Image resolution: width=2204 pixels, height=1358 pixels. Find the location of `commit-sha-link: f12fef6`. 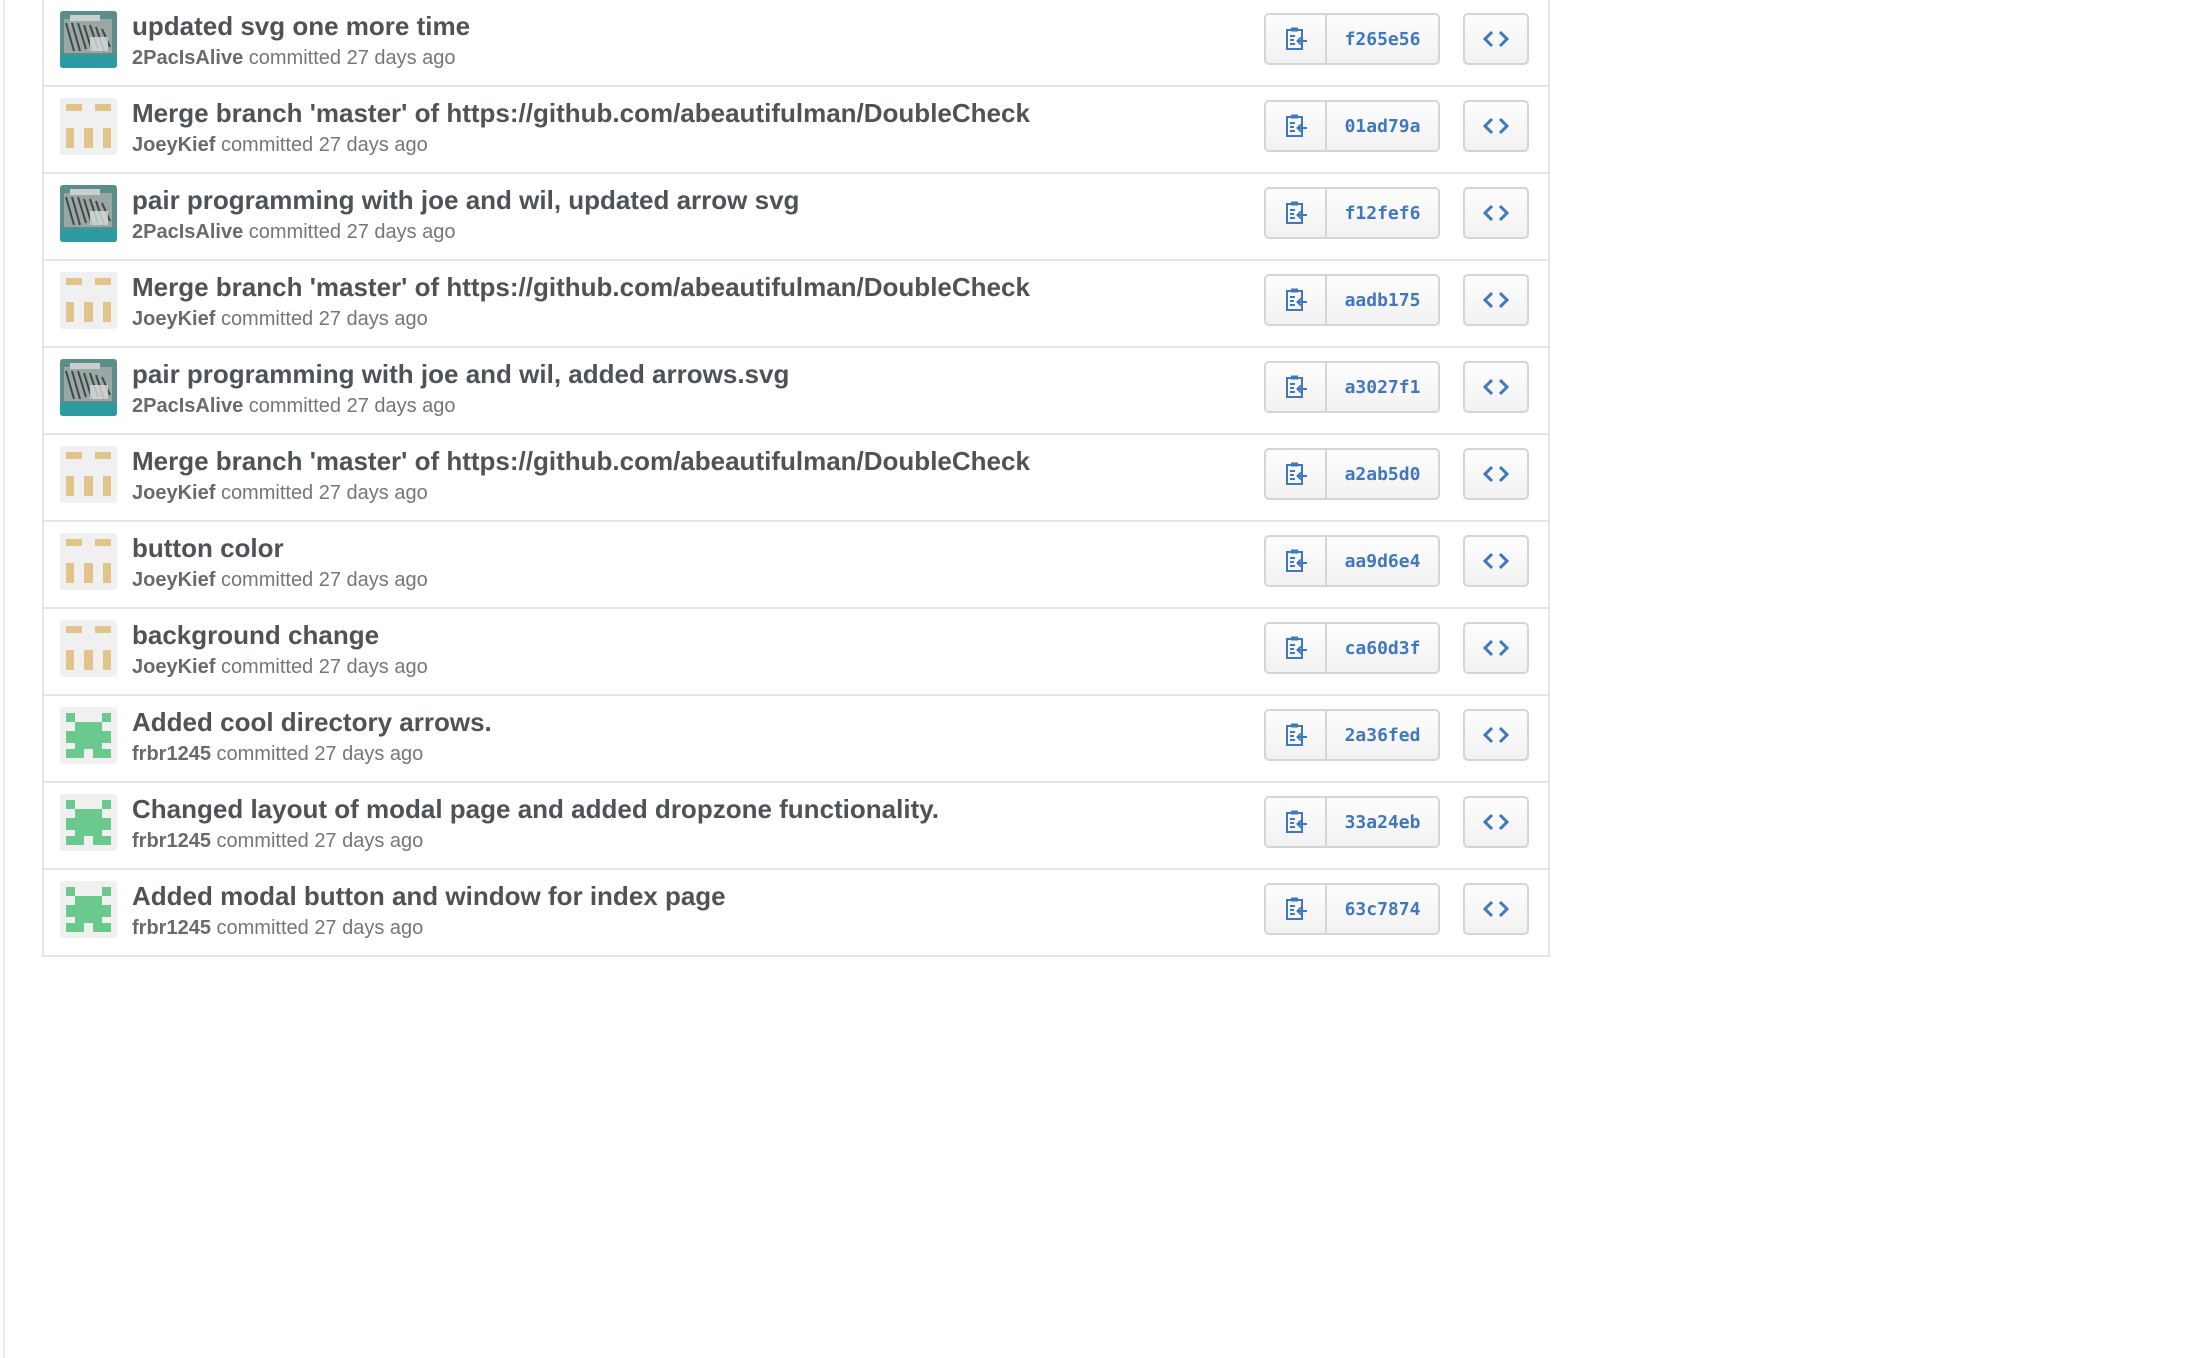

commit-sha-link: f12fef6 is located at coordinates (1382, 213).